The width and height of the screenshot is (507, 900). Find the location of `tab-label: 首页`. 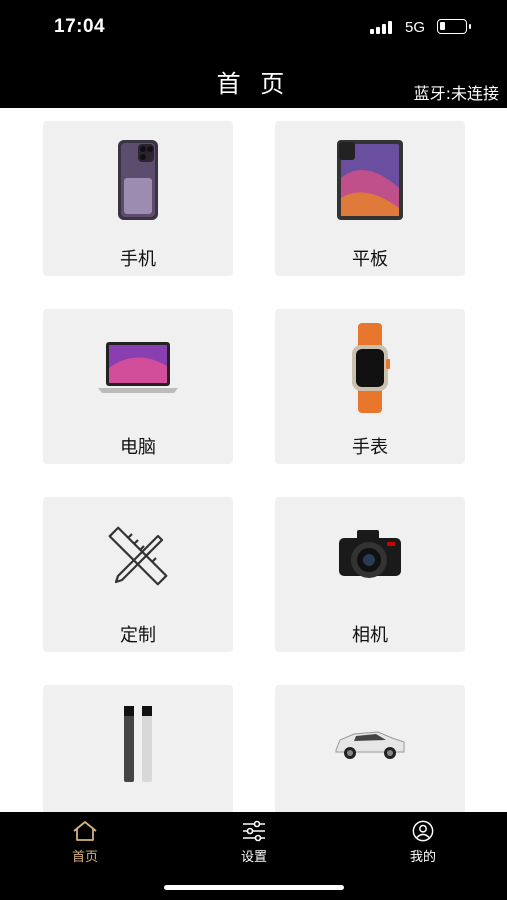

tab-label: 首页 is located at coordinates (84, 857).